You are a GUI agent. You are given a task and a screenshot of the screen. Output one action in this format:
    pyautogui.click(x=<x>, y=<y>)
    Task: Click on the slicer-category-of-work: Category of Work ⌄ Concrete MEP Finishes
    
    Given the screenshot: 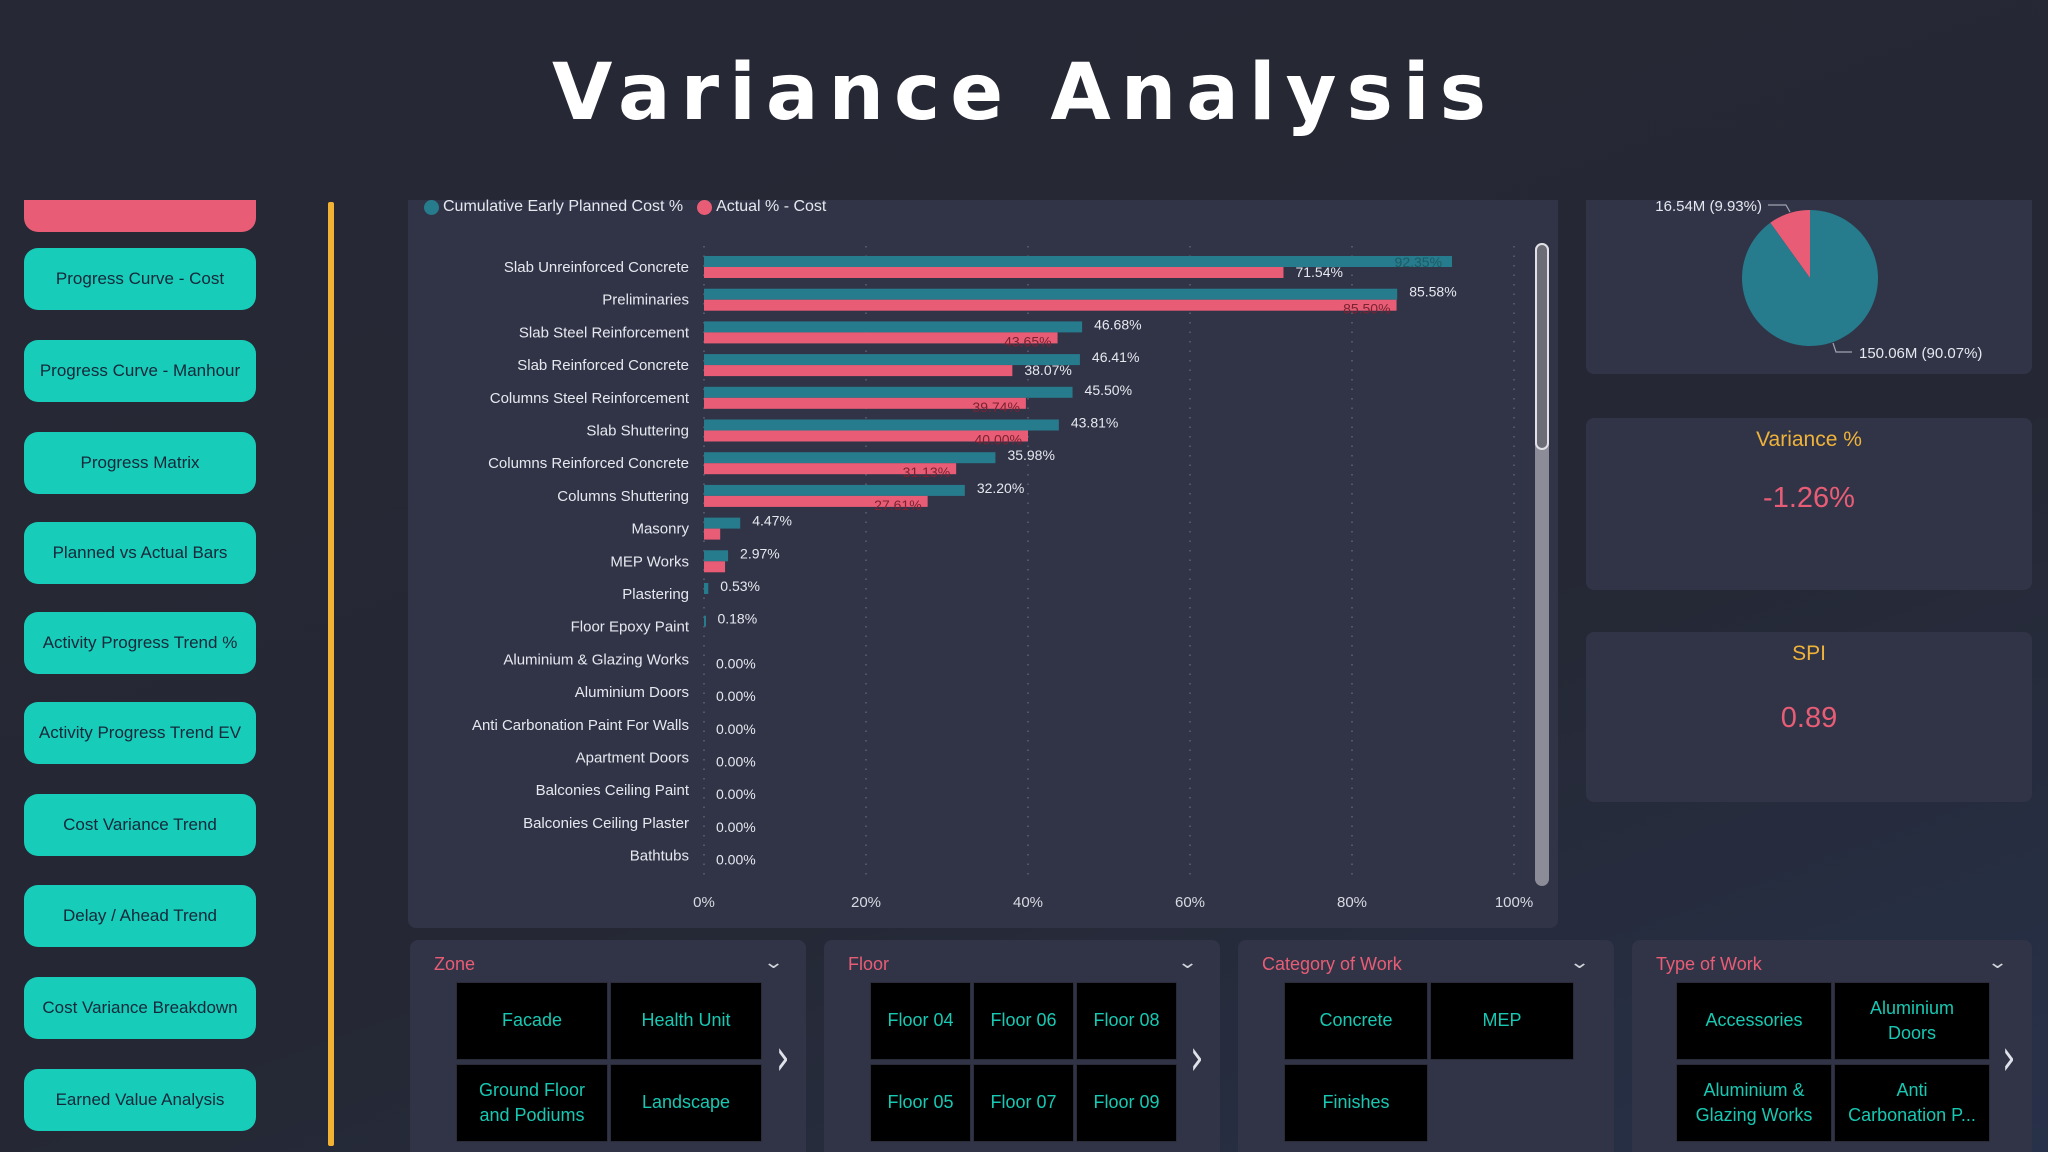 What is the action you would take?
    pyautogui.click(x=1426, y=1046)
    